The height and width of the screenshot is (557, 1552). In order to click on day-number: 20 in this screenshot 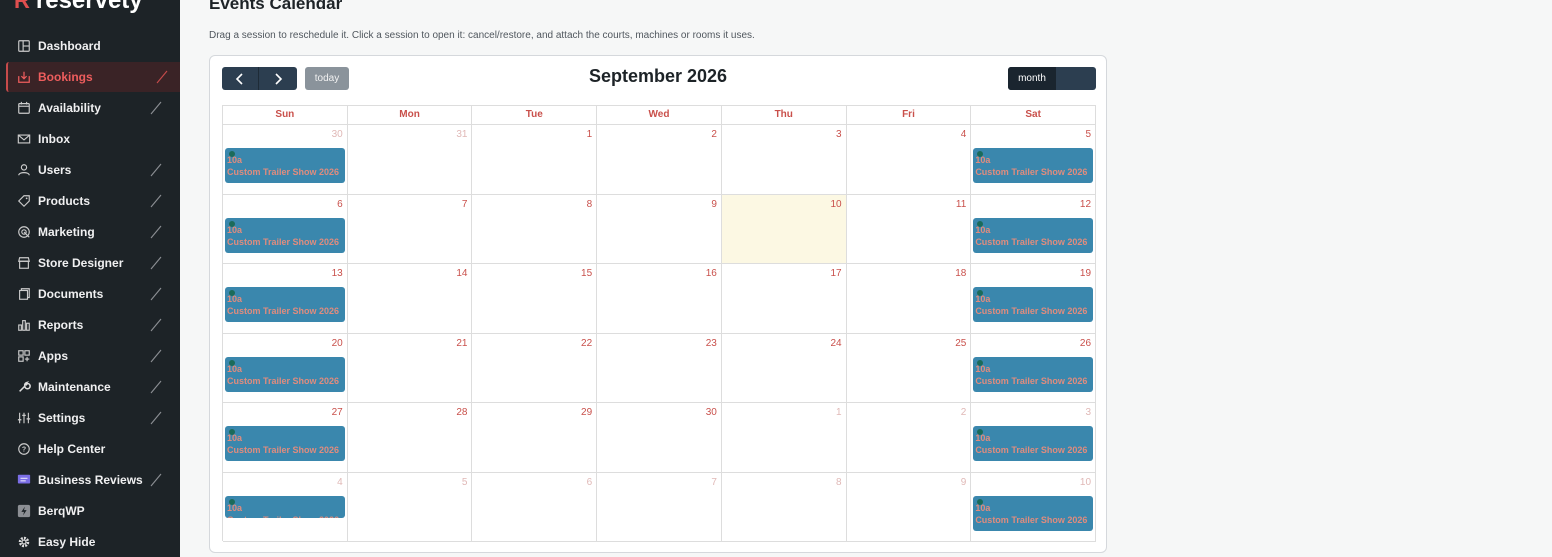, I will do `click(337, 343)`.